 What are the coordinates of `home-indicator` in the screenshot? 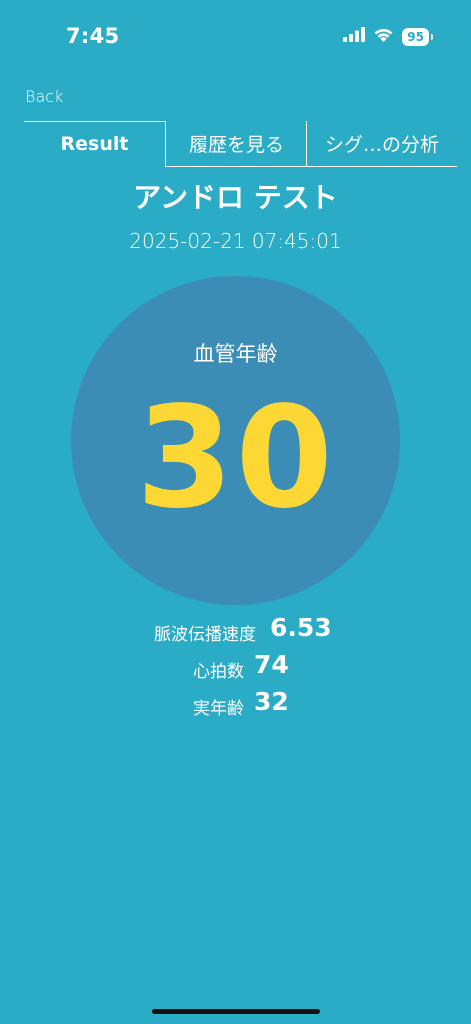 It's located at (236, 1011).